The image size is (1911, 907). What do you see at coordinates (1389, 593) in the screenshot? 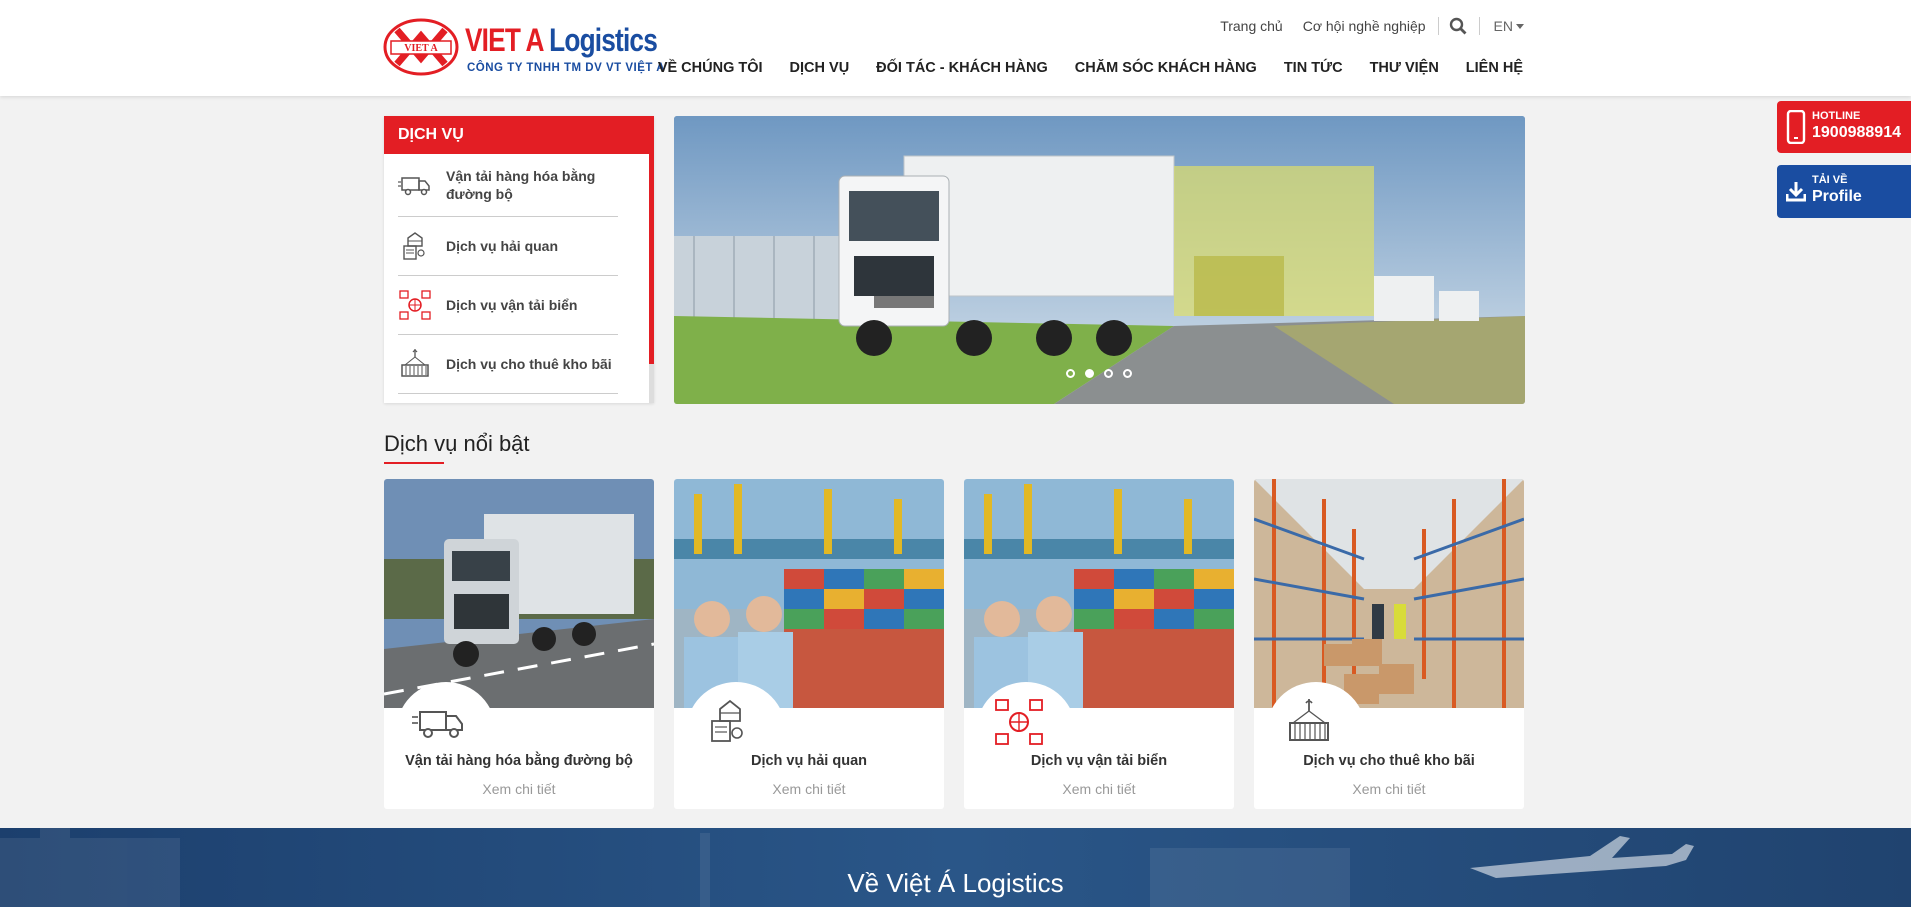
I see `card-photo-warehouse` at bounding box center [1389, 593].